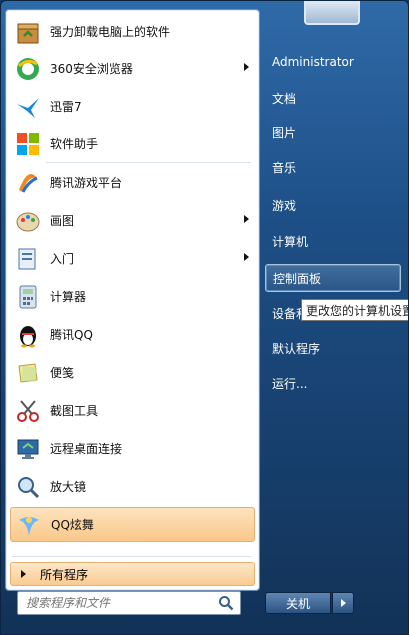 The width and height of the screenshot is (409, 635). What do you see at coordinates (297, 278) in the screenshot?
I see `right-item-label: 控制面板` at bounding box center [297, 278].